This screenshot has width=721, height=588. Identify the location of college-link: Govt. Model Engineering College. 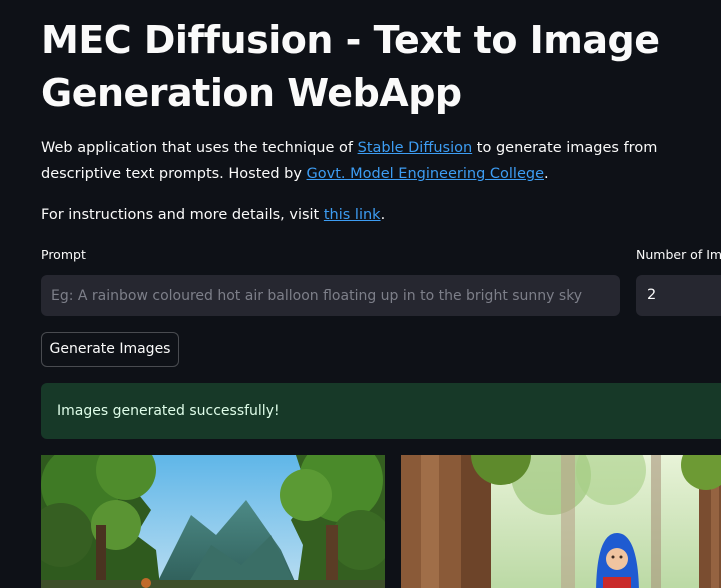
(425, 174).